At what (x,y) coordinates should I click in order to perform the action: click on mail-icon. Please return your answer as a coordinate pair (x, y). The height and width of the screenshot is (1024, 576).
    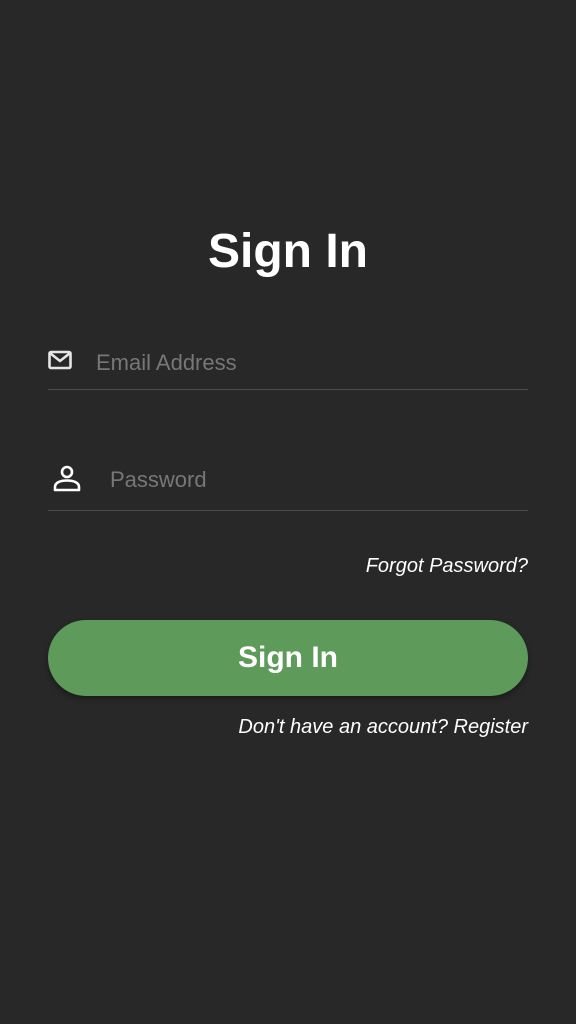
    Looking at the image, I should click on (60, 360).